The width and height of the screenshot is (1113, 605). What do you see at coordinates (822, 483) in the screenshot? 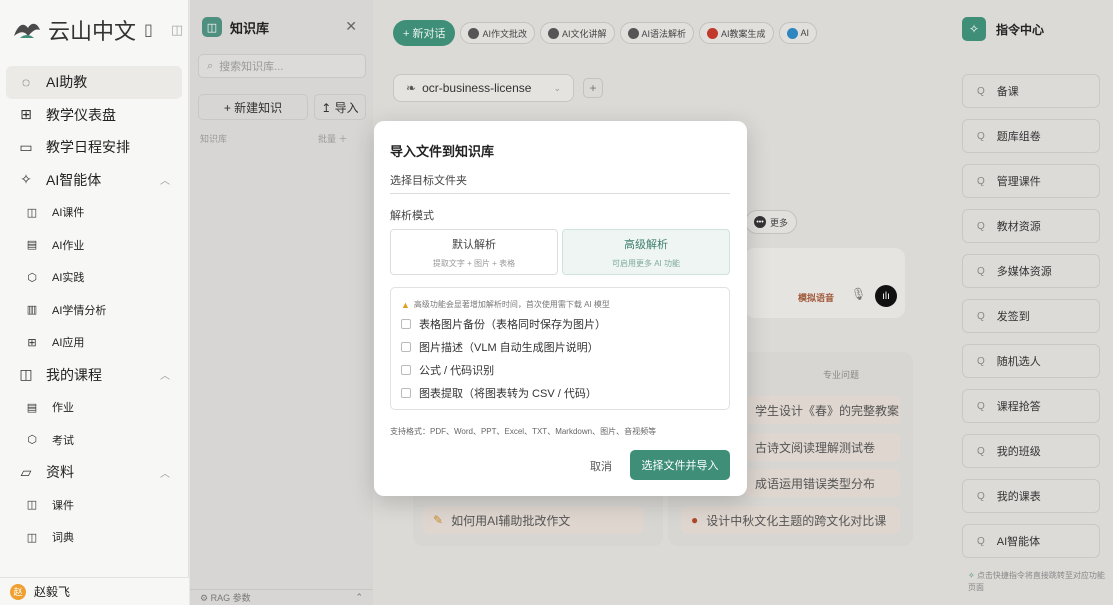
I see `question-item: 成语运用错误类型分布` at bounding box center [822, 483].